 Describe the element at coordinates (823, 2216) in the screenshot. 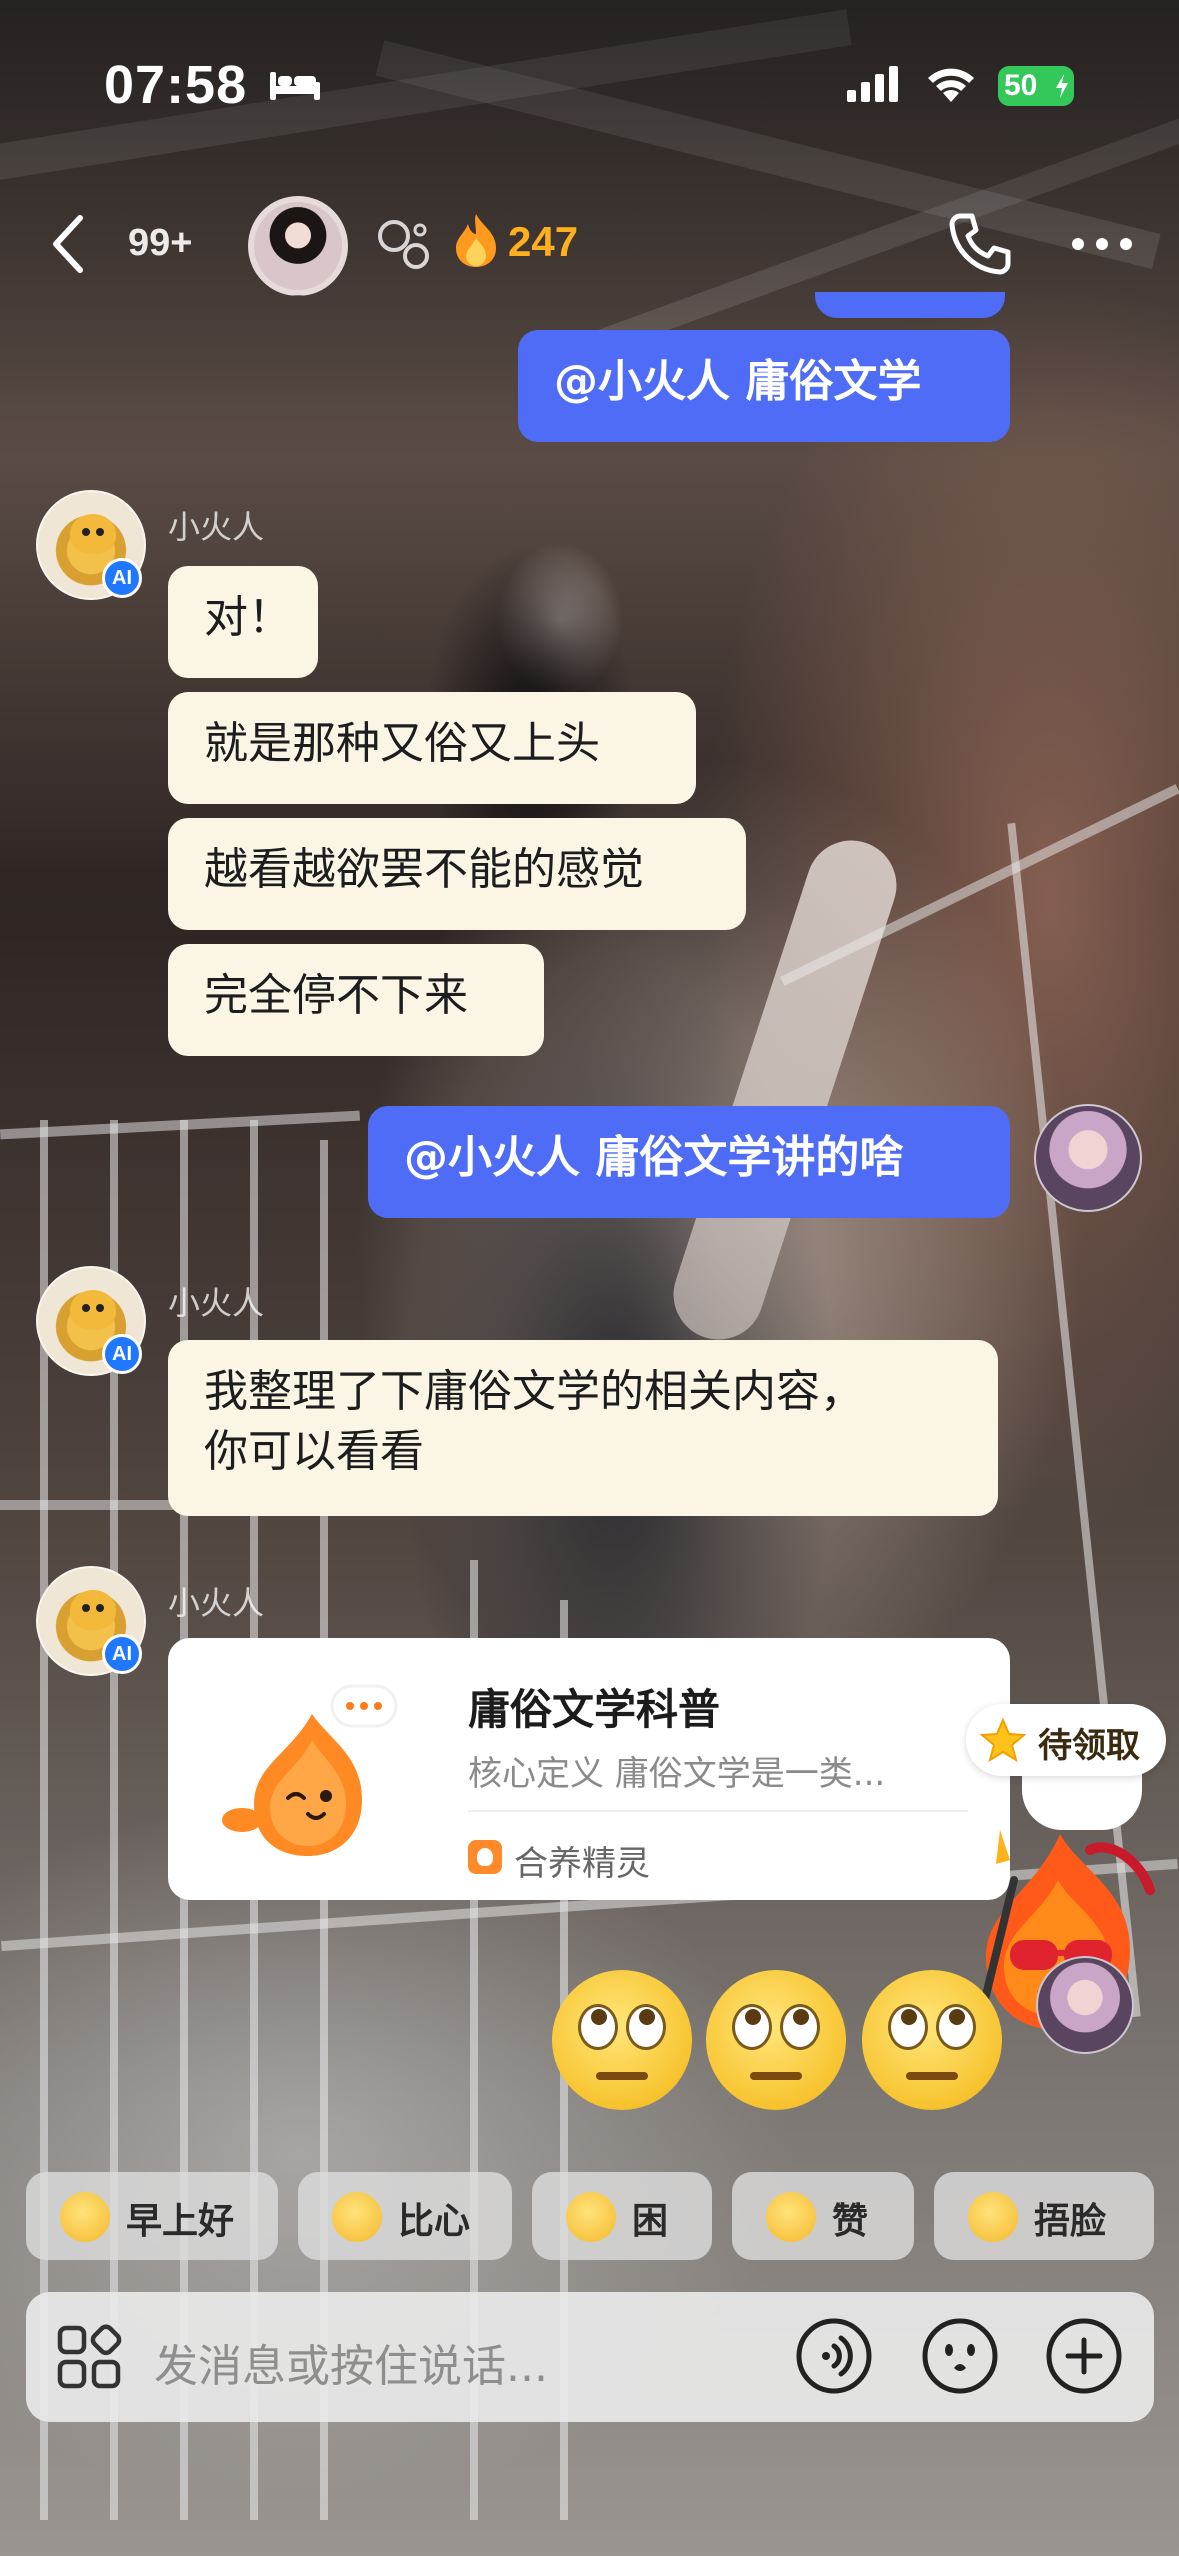

I see `quick-reply-thumbs-up: 赞` at that location.